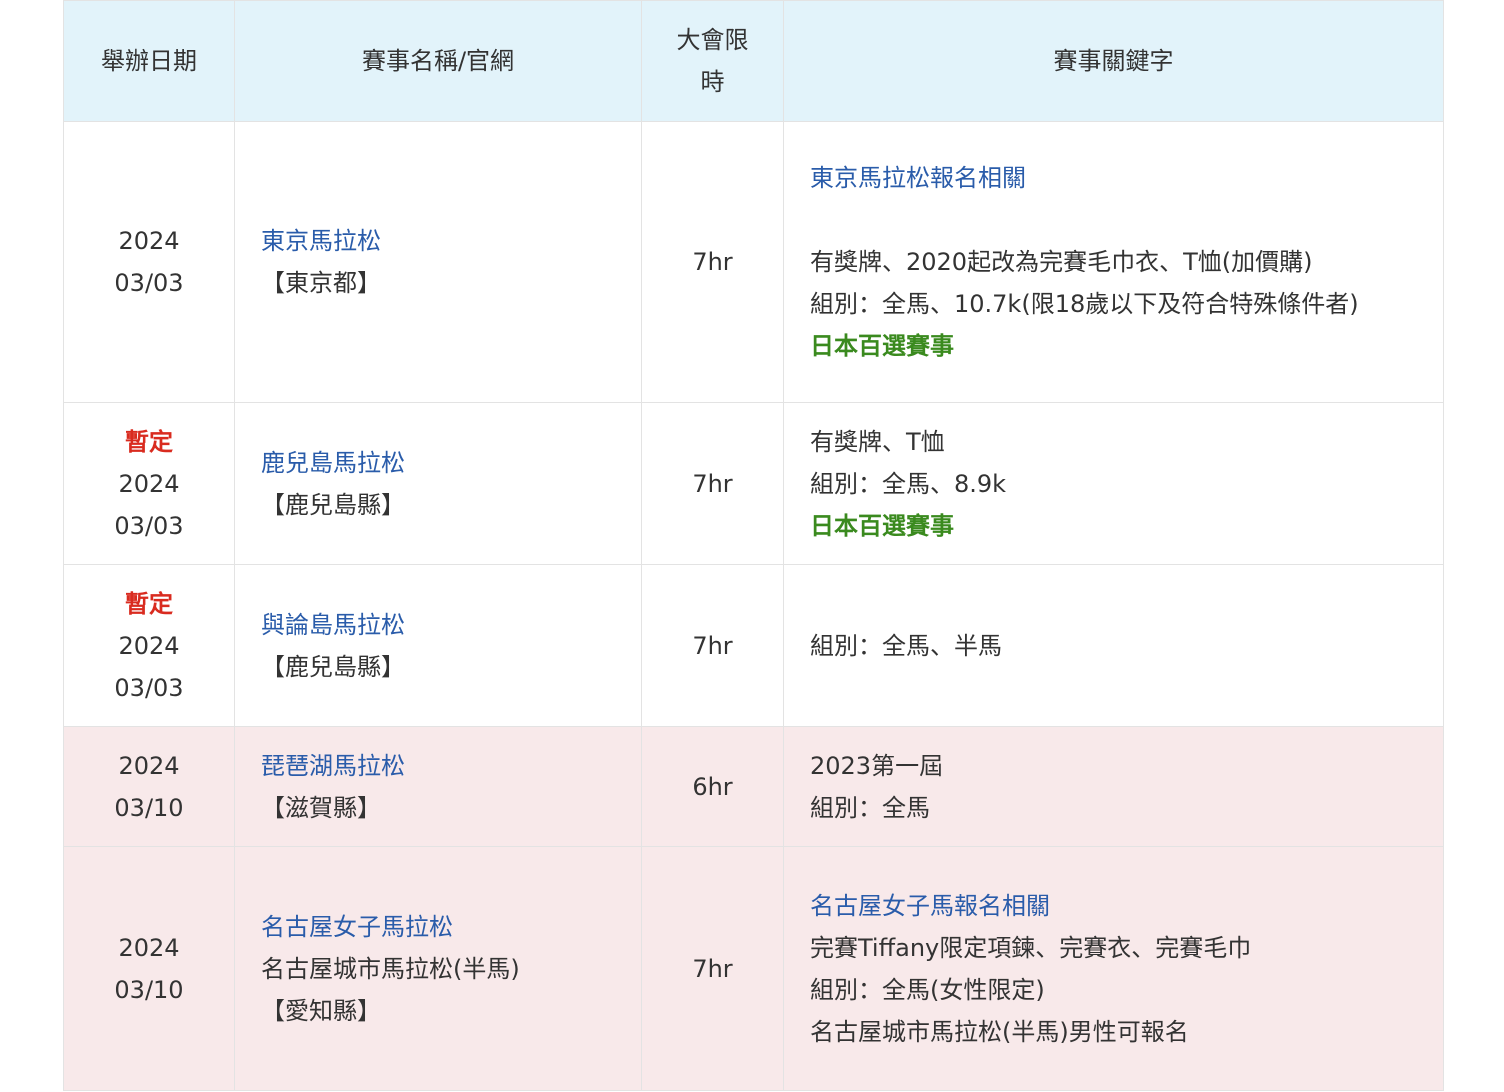  I want to click on keyword-line: 組別：全馬, so click(870, 807).